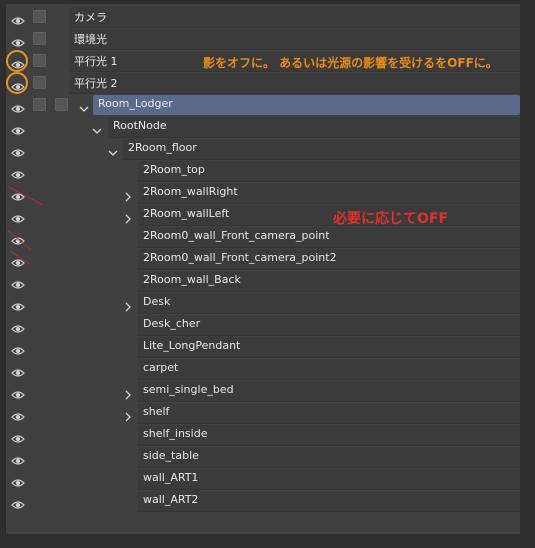  Describe the element at coordinates (192, 345) in the screenshot. I see `list-item-label: Lite_LongPendant` at that location.